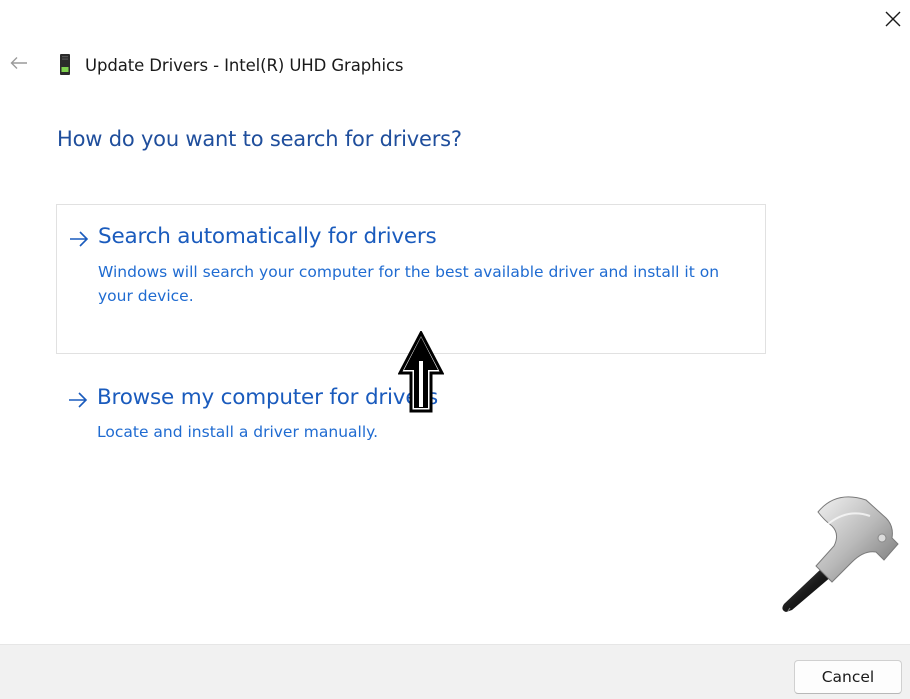 Image resolution: width=910 pixels, height=699 pixels. Describe the element at coordinates (259, 139) in the screenshot. I see `page-question: How do you want to search for drivers?` at that location.